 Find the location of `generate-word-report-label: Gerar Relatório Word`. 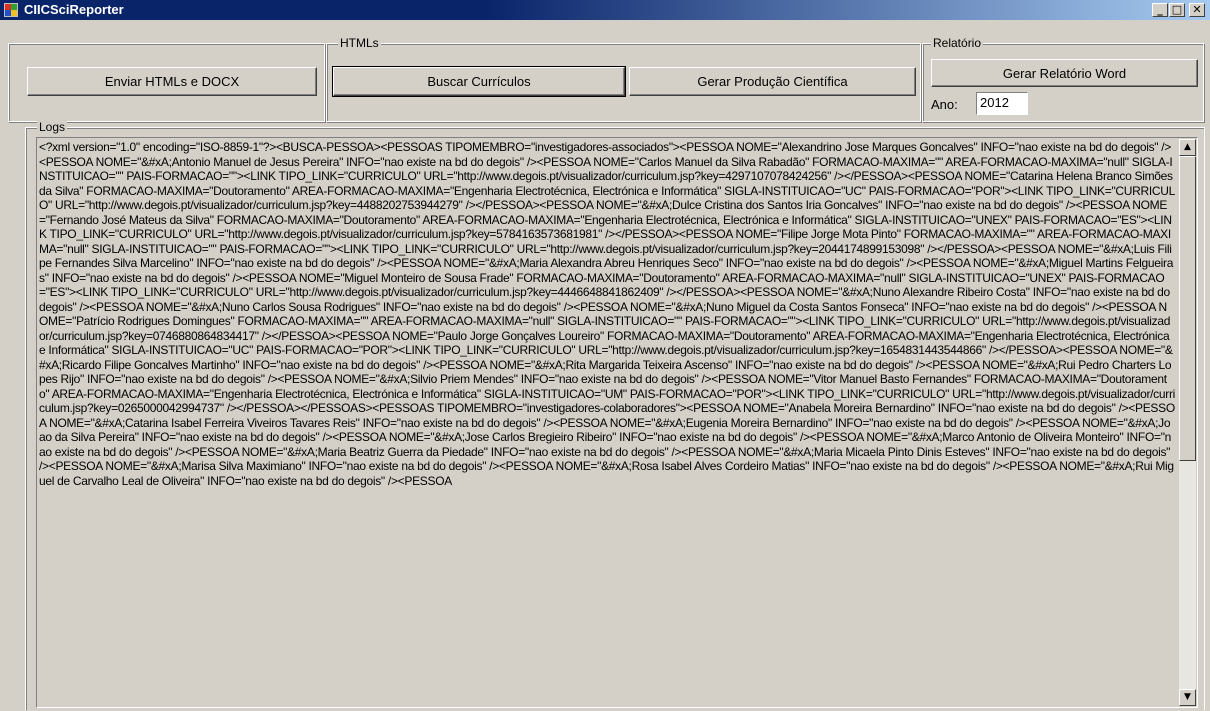

generate-word-report-label: Gerar Relatório Word is located at coordinates (1064, 73).